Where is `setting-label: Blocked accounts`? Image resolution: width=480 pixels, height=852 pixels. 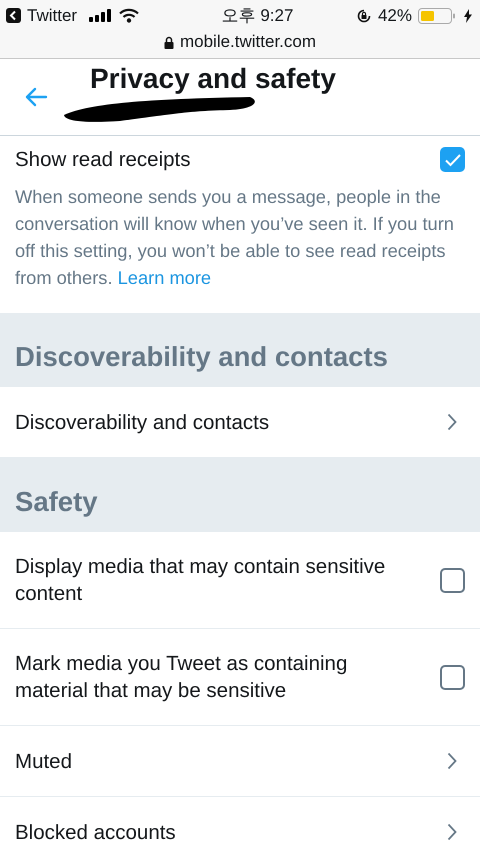 setting-label: Blocked accounts is located at coordinates (95, 833).